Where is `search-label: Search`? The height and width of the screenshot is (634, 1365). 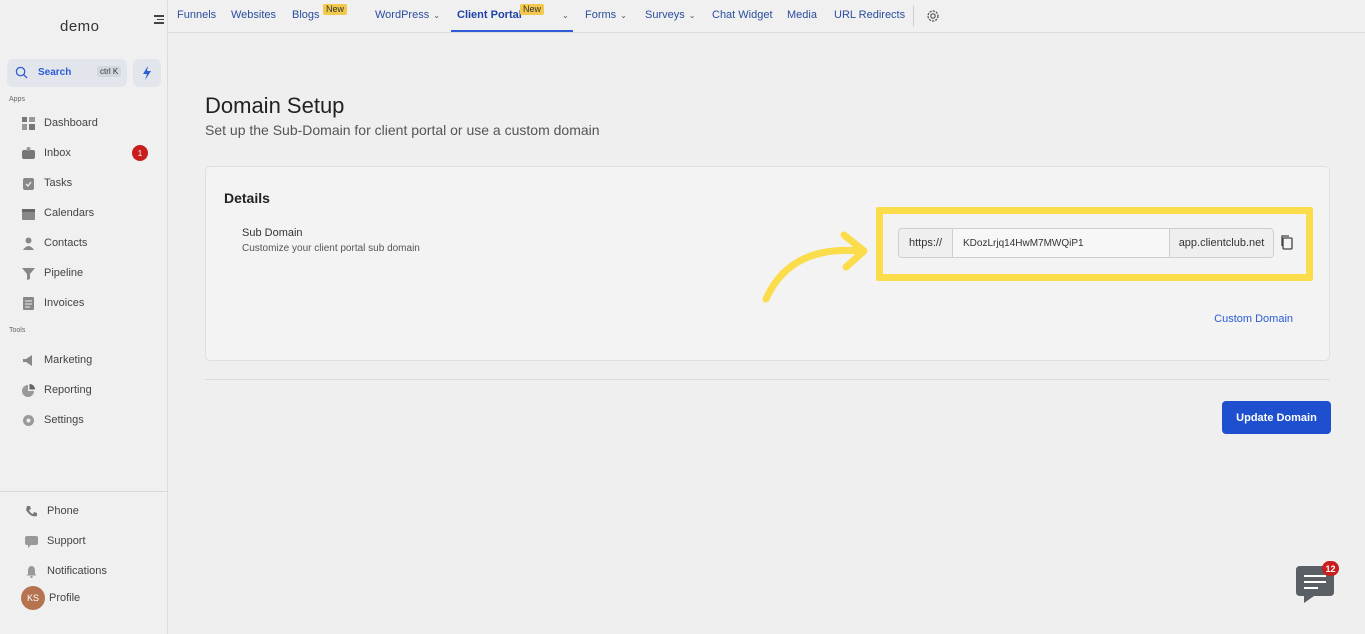 search-label: Search is located at coordinates (55, 72).